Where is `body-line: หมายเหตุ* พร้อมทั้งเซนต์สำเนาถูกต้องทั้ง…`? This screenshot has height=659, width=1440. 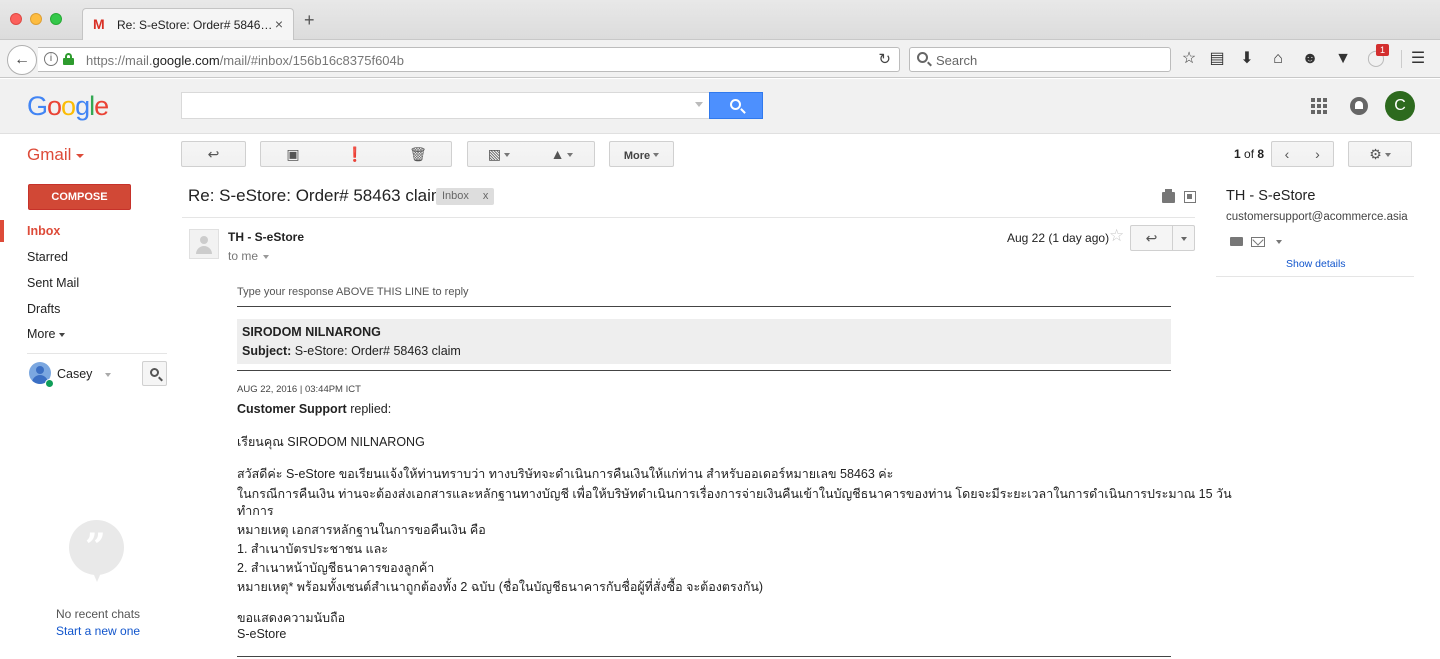
body-line: หมายเหตุ* พร้อมทั้งเซนต์สำเนาถูกต้องทั้ง… is located at coordinates (500, 587).